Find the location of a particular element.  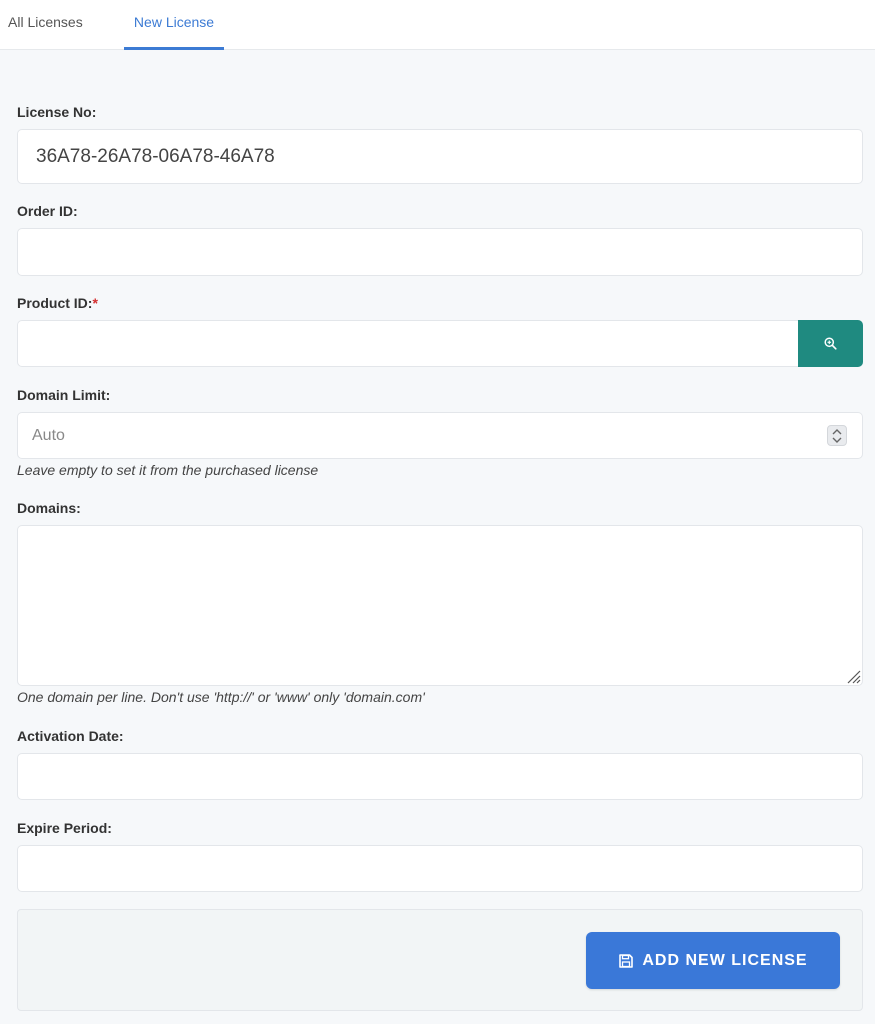

search-zoom-icon is located at coordinates (830, 343).